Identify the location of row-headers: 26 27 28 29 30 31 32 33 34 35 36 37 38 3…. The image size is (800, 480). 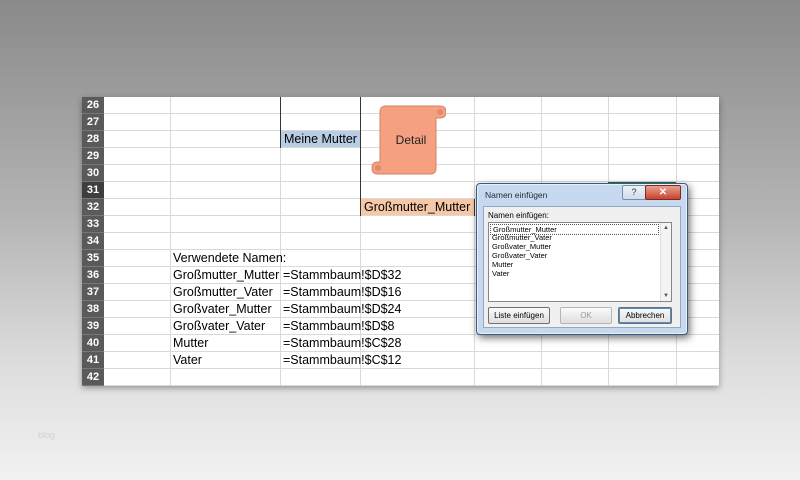
(93, 241).